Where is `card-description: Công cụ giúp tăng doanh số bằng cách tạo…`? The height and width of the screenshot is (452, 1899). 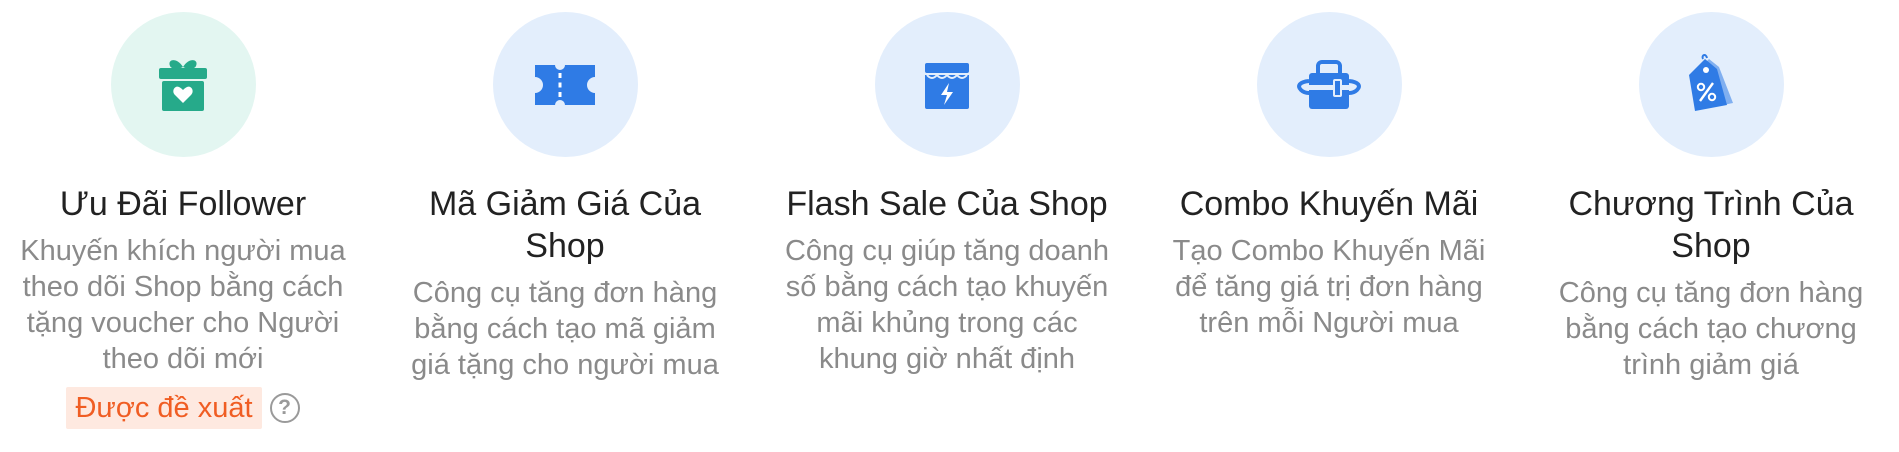
card-description: Công cụ giúp tăng doanh số bằng cách tạo… is located at coordinates (947, 305).